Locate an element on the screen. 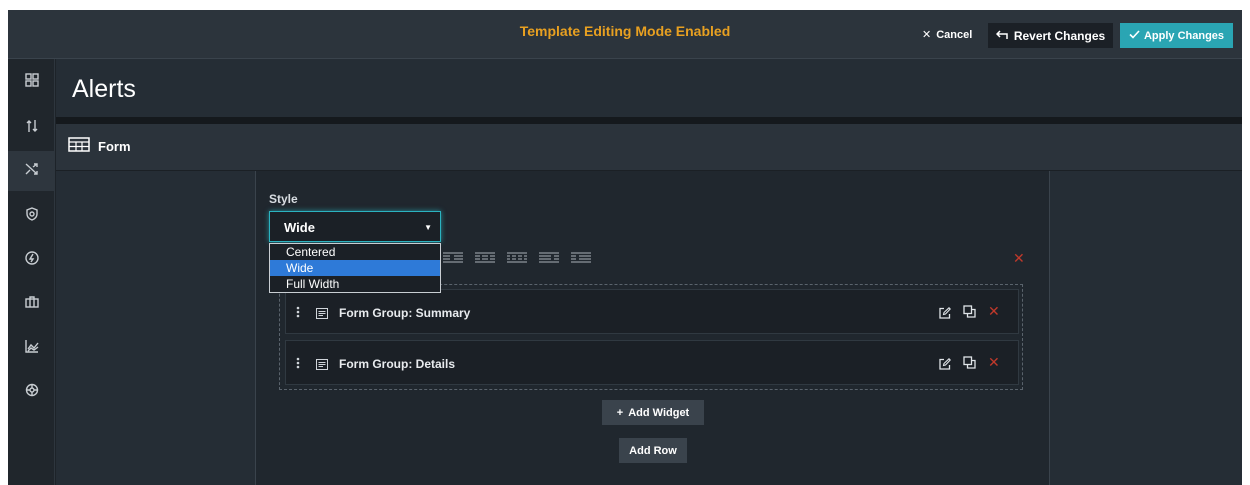 The width and height of the screenshot is (1250, 485). sidebar-item-lightning is located at coordinates (31, 260).